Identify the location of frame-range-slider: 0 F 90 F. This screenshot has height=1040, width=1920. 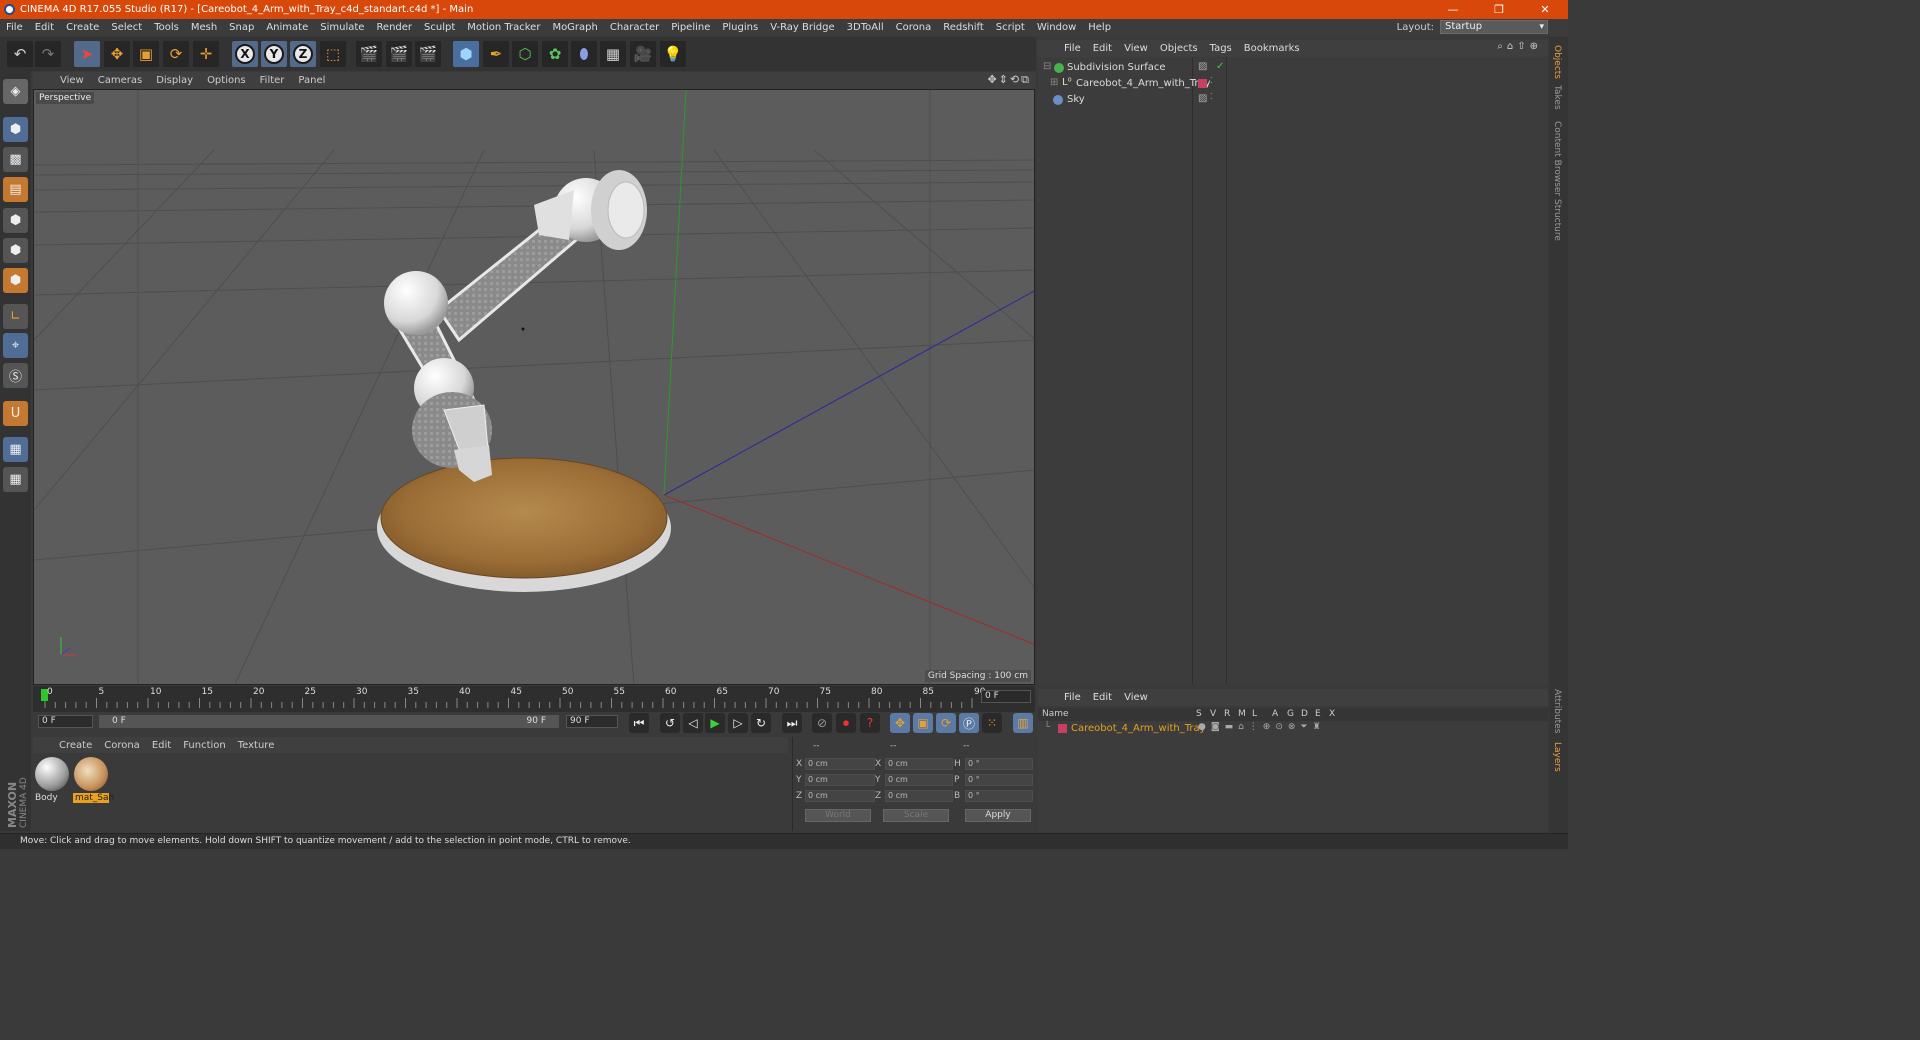
(329, 721).